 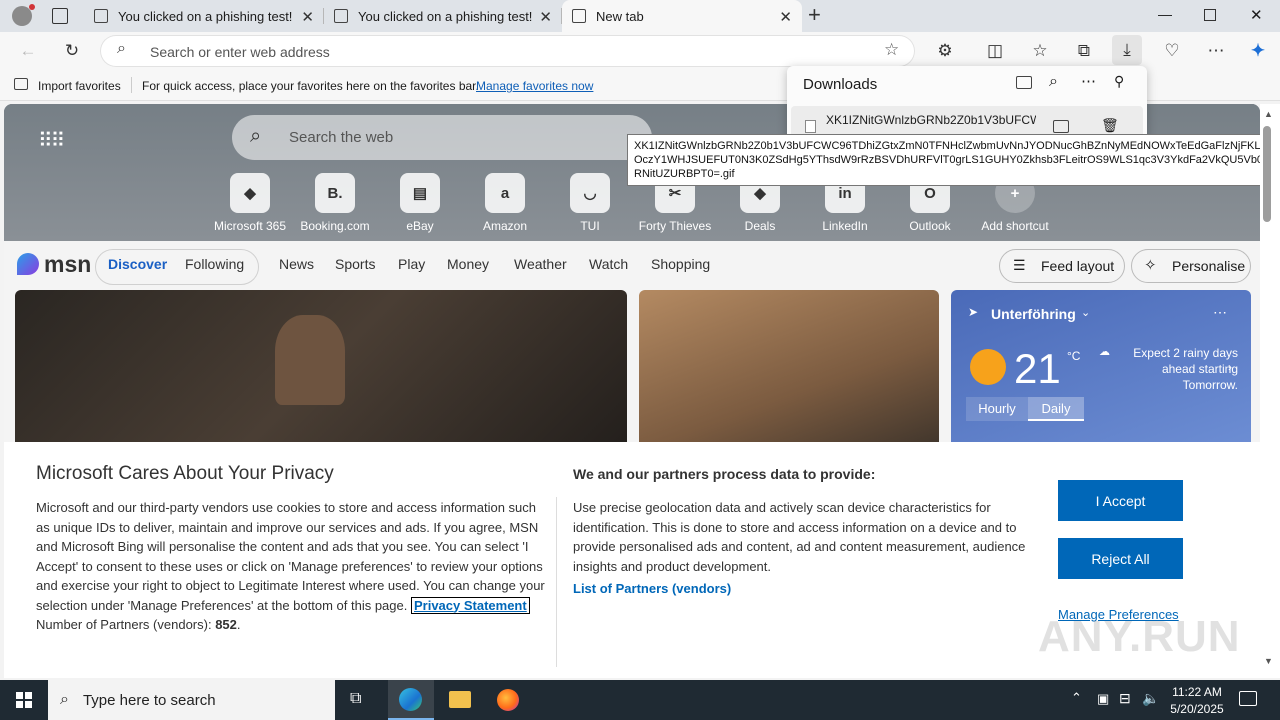 What do you see at coordinates (411, 700) in the screenshot?
I see `edge-taskbar-icon` at bounding box center [411, 700].